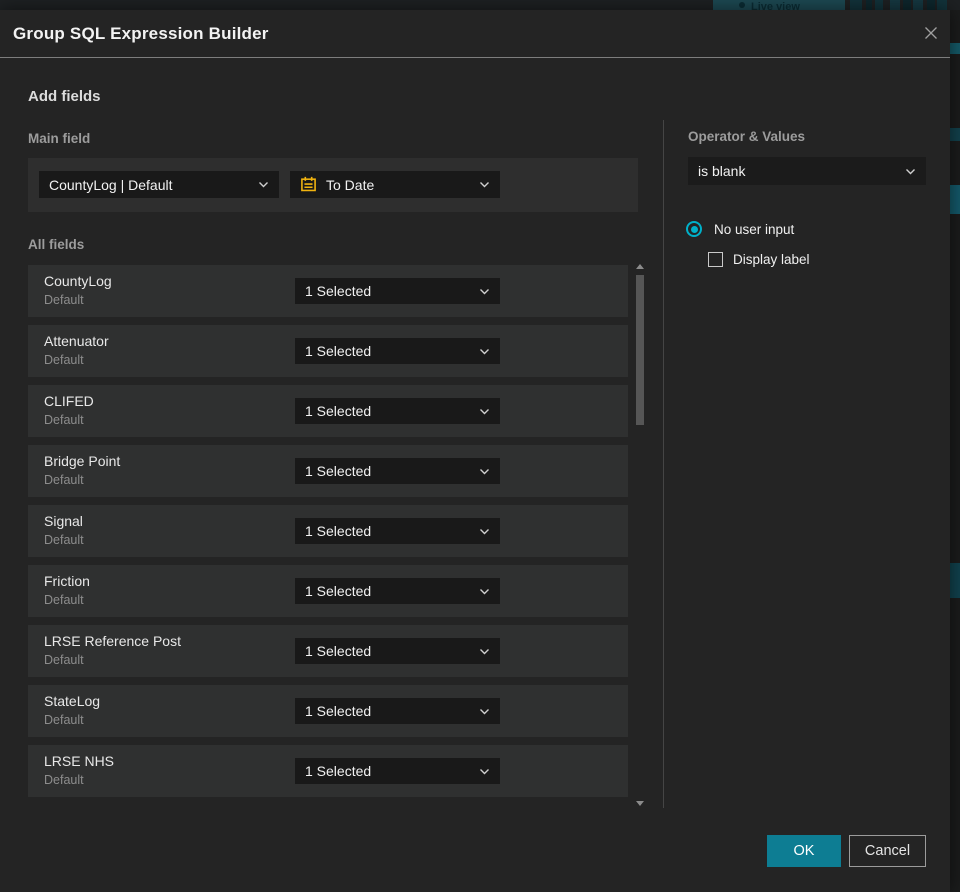 Image resolution: width=960 pixels, height=892 pixels. I want to click on list-item: CountyLog Default 1 Selected, so click(328, 291).